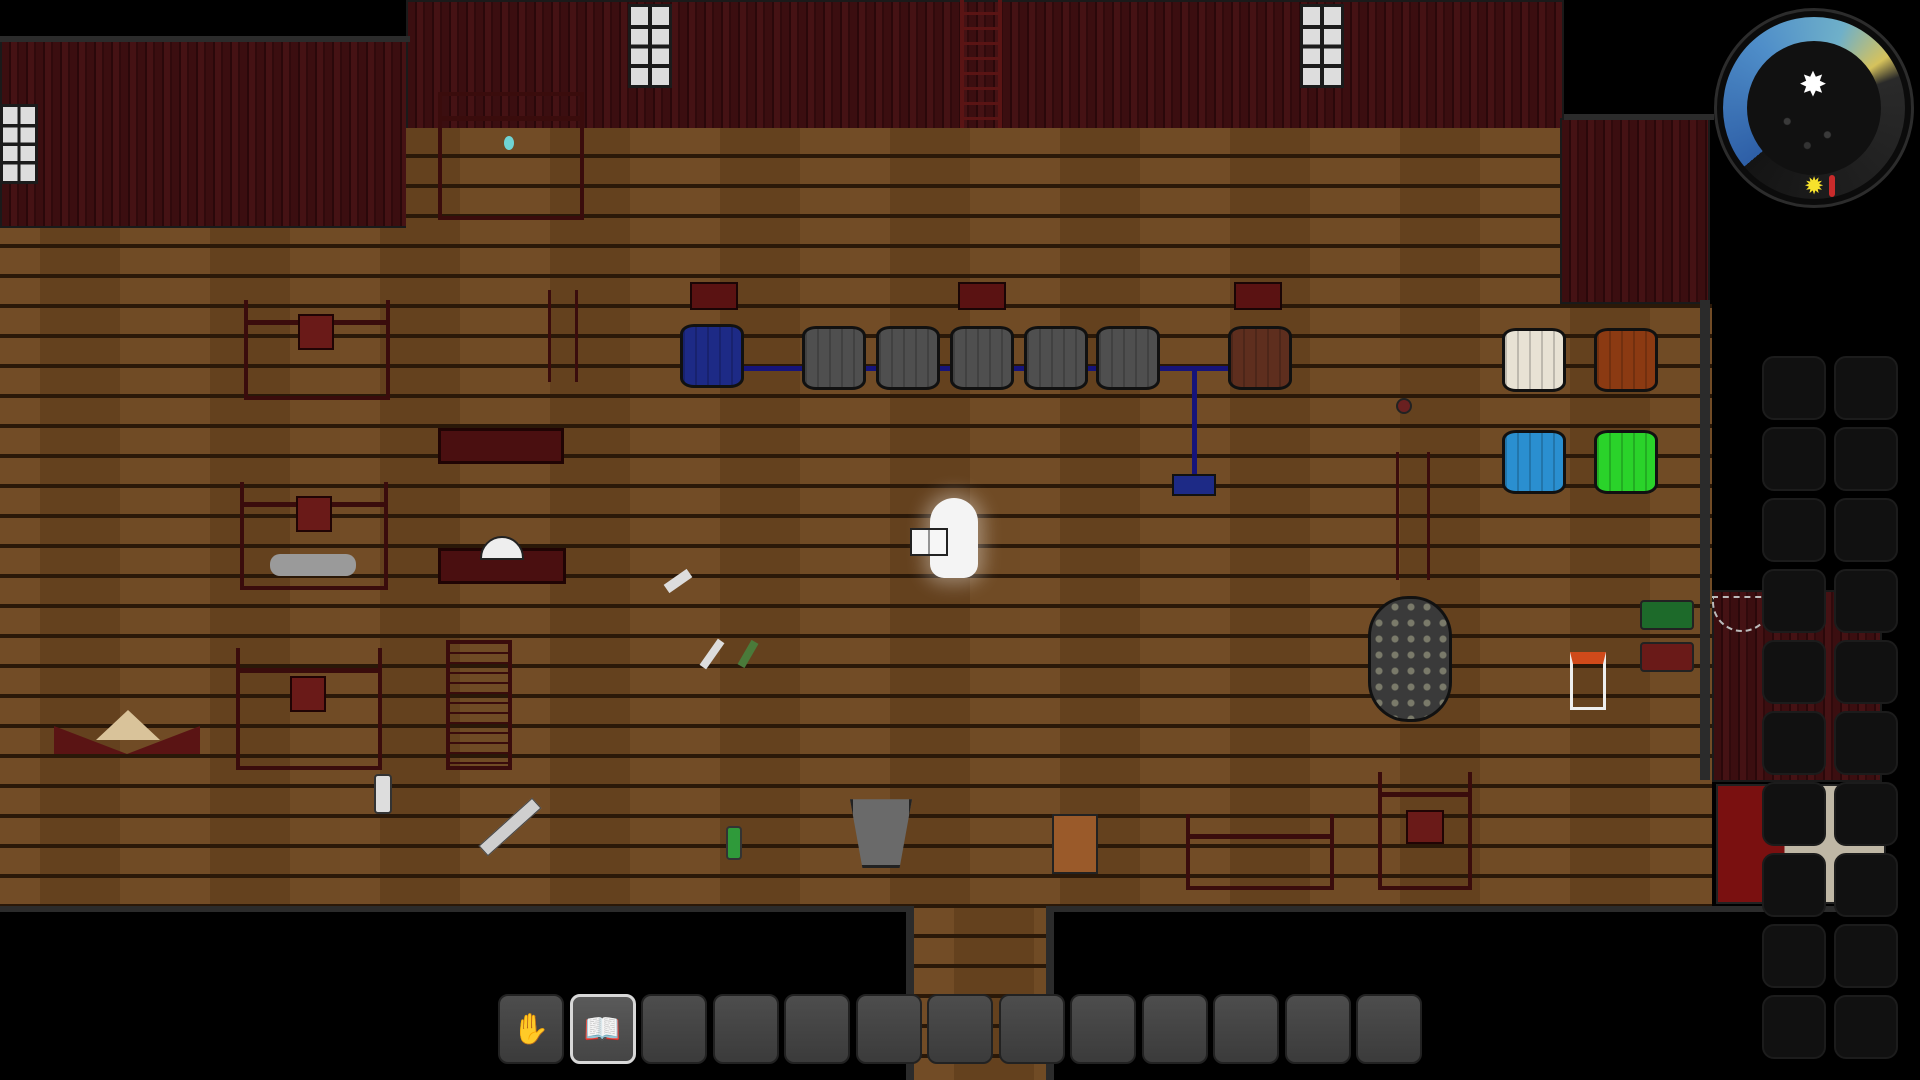  What do you see at coordinates (714, 296) in the screenshot?
I see `sign-generator` at bounding box center [714, 296].